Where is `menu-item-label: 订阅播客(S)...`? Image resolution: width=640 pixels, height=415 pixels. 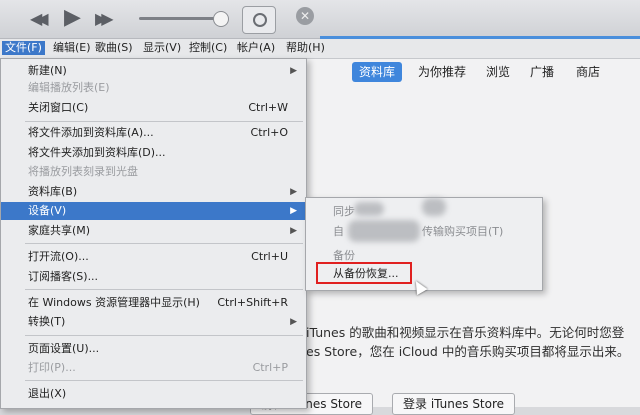
menu-item-label: 订阅播客(S)... is located at coordinates (63, 276).